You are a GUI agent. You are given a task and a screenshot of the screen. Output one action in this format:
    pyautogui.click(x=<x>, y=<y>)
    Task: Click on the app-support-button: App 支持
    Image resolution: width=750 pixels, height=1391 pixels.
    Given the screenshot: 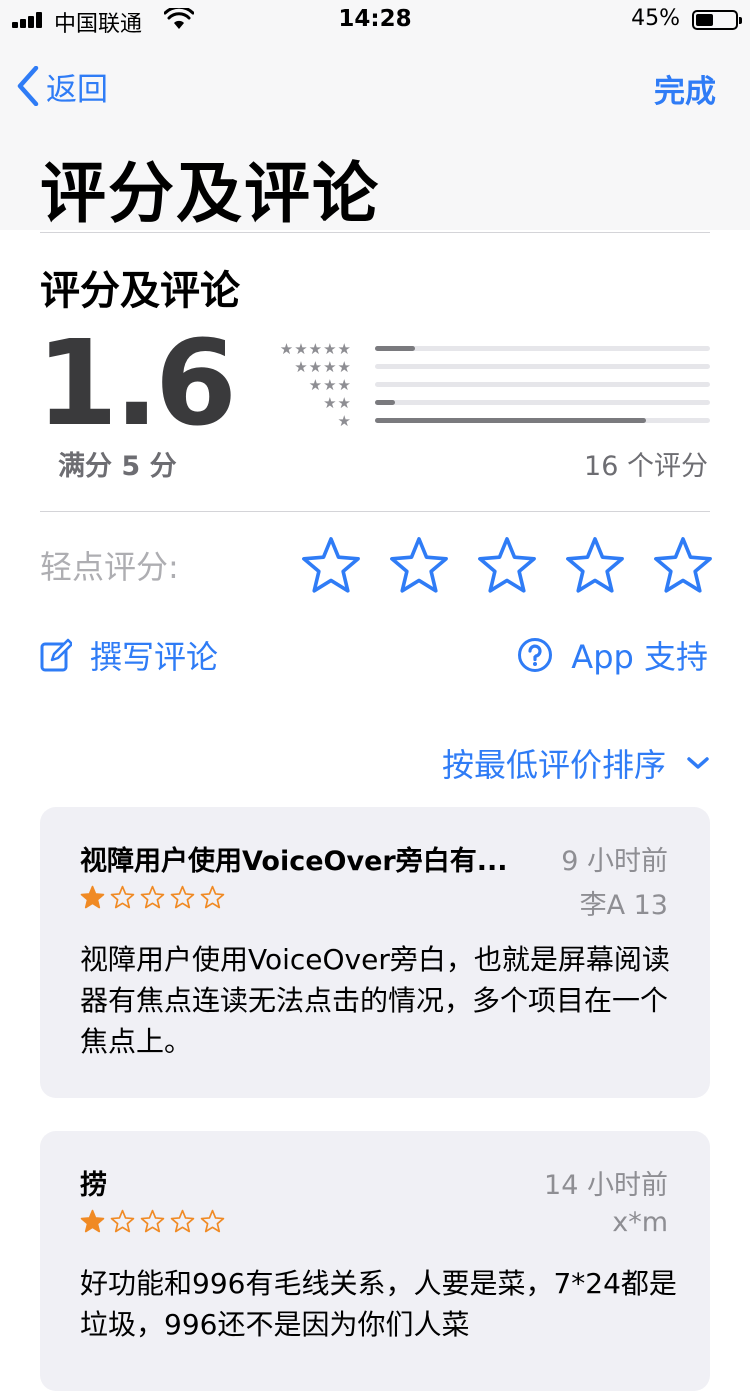 What is the action you would take?
    pyautogui.click(x=612, y=655)
    